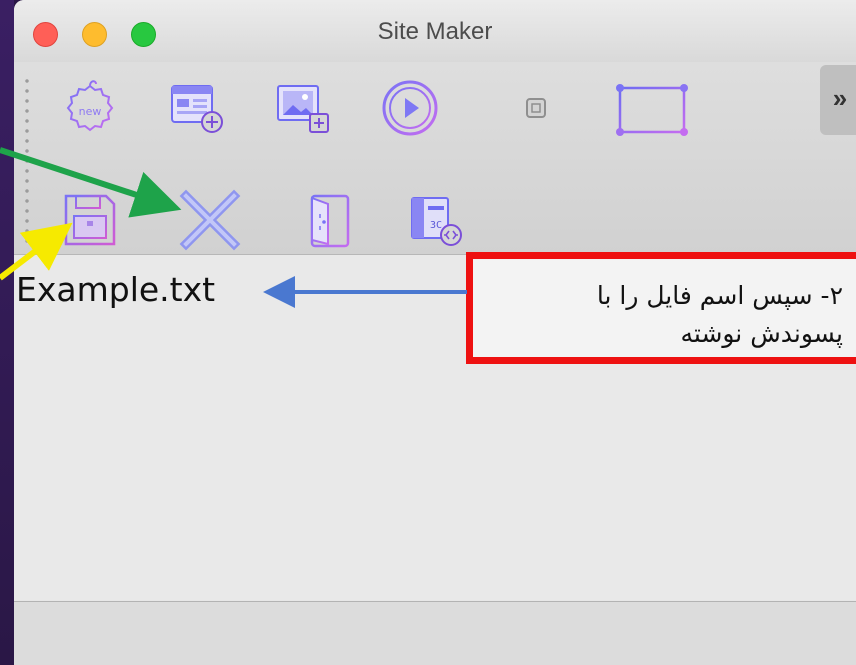 This screenshot has height=665, width=856. What do you see at coordinates (196, 108) in the screenshot?
I see `add-page-icon` at bounding box center [196, 108].